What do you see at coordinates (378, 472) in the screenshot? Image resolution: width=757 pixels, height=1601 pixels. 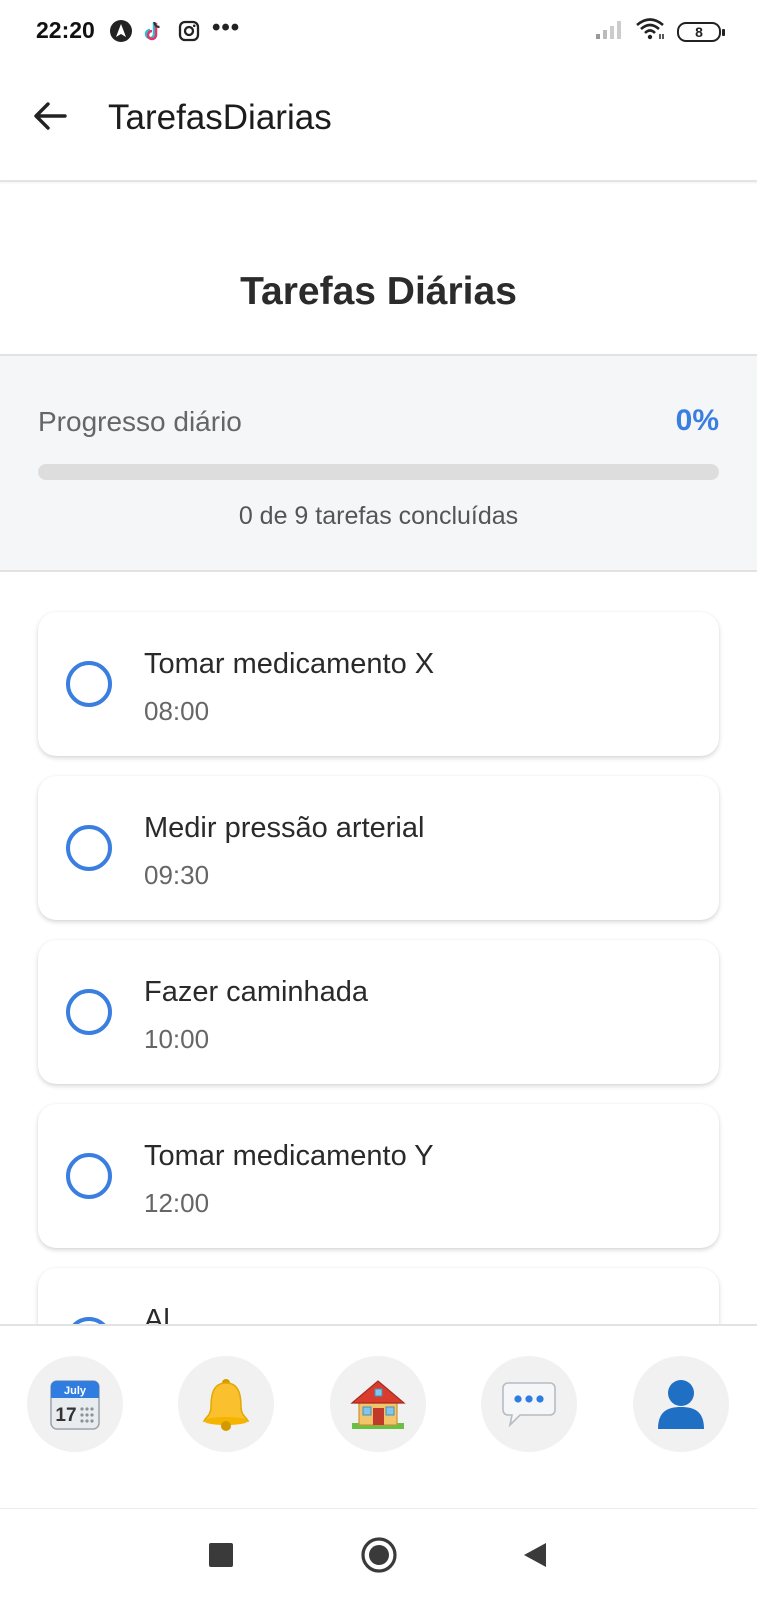 I see `progress-bar` at bounding box center [378, 472].